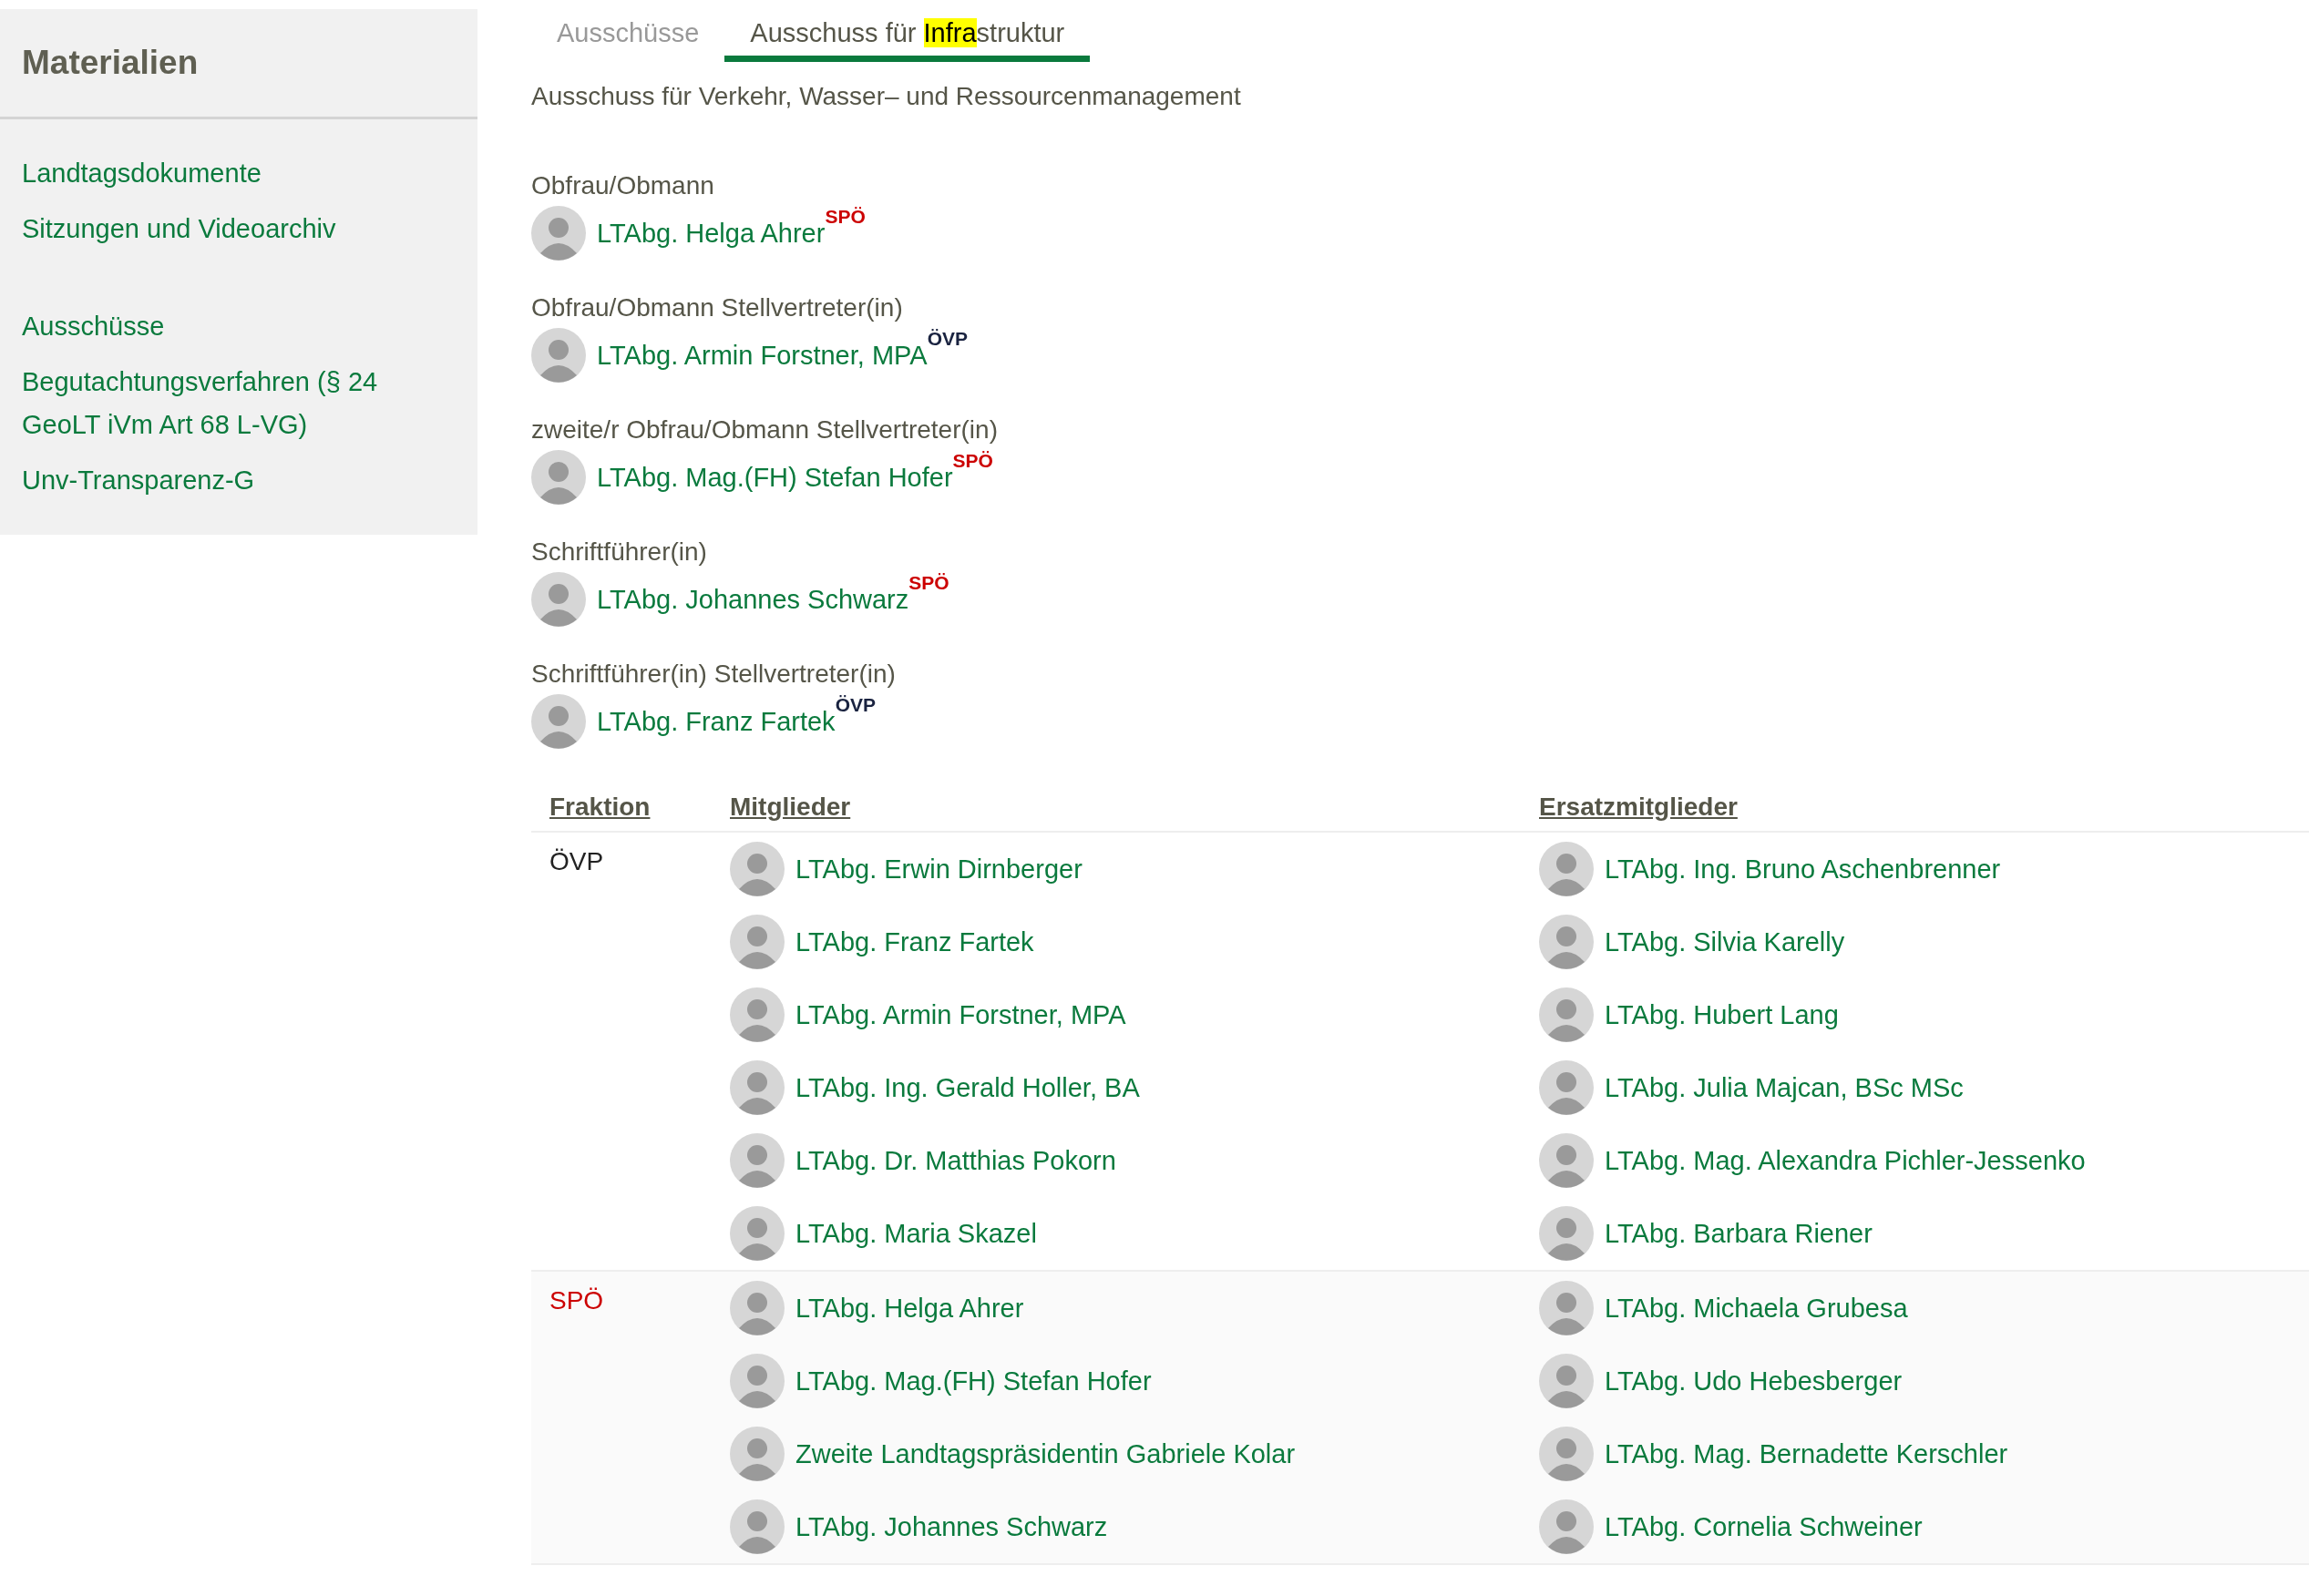  I want to click on member-link: LTAbg. Barbara Riener, so click(1739, 1233).